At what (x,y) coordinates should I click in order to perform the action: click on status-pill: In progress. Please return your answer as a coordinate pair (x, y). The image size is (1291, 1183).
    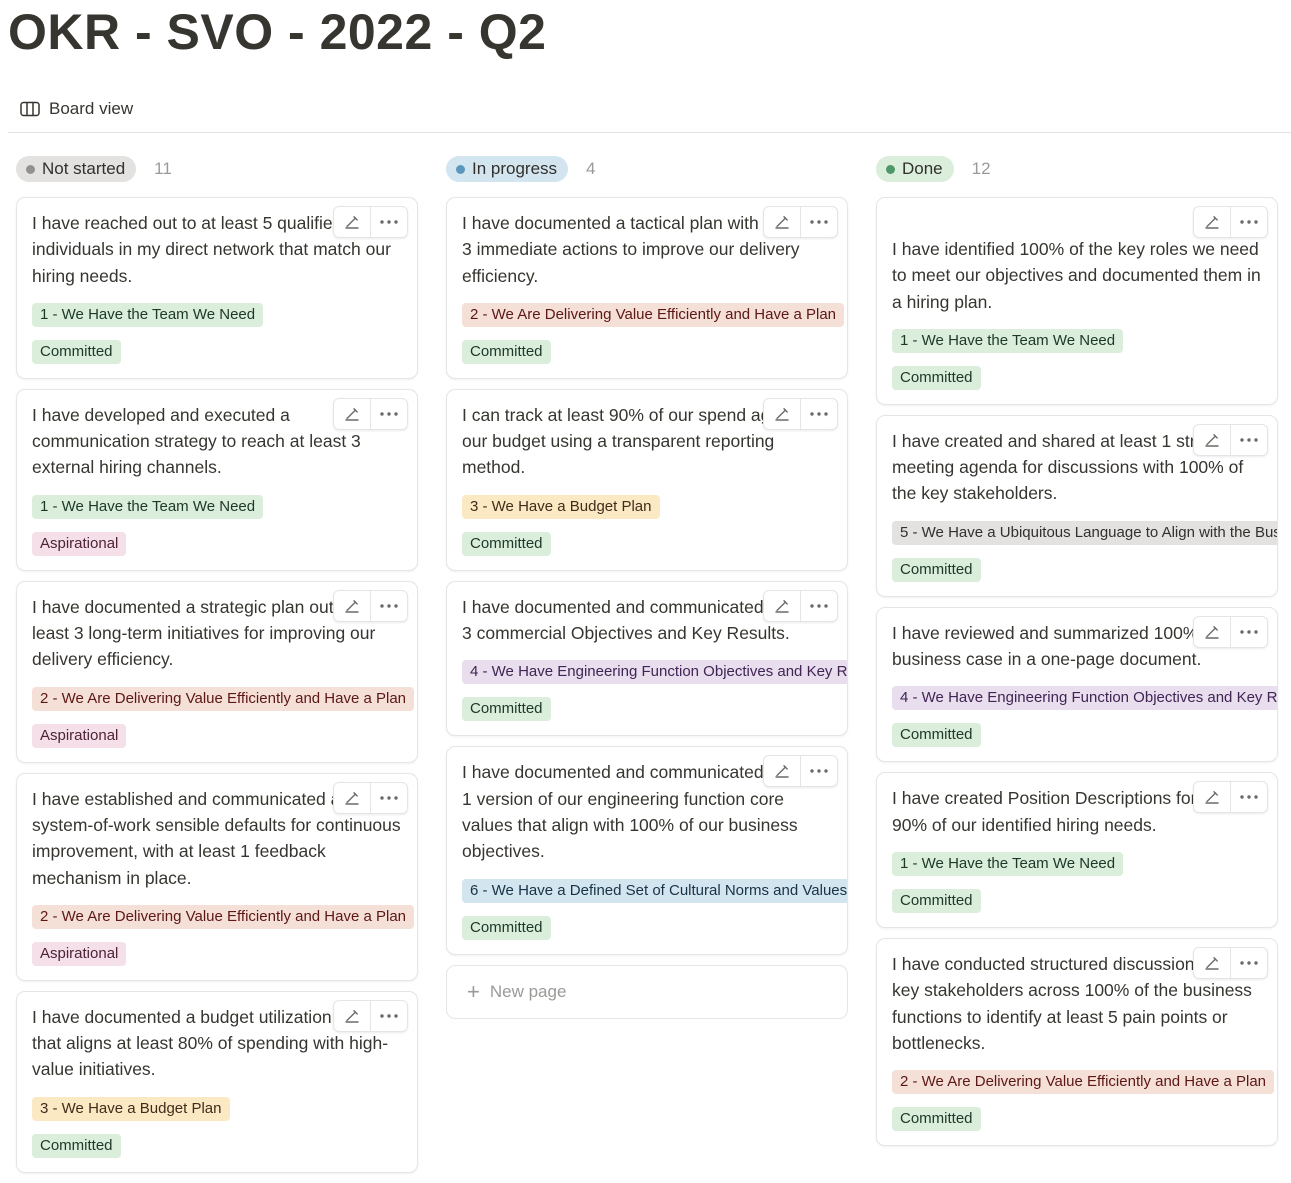
    Looking at the image, I should click on (507, 169).